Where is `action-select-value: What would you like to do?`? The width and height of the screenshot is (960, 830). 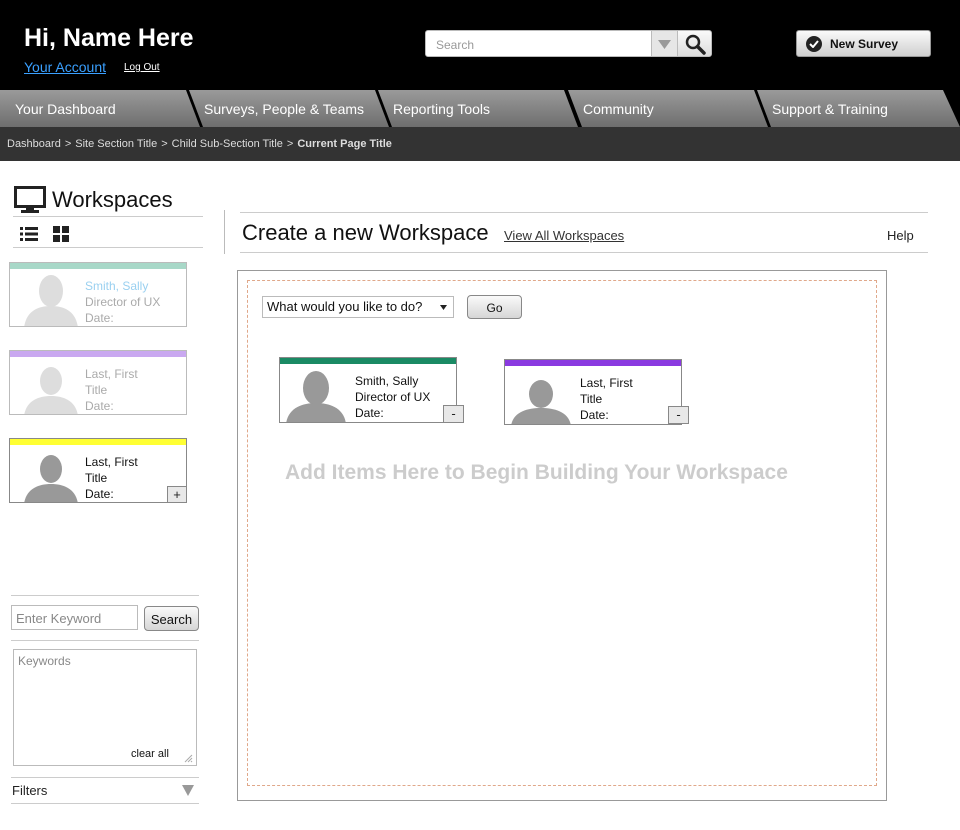 action-select-value: What would you like to do? is located at coordinates (345, 306).